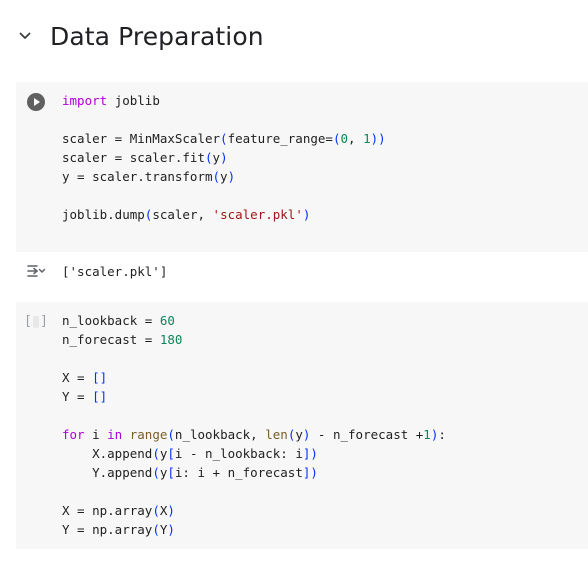 The image size is (588, 561). Describe the element at coordinates (115, 271) in the screenshot. I see `output-text: ['scaler.pkl']` at that location.